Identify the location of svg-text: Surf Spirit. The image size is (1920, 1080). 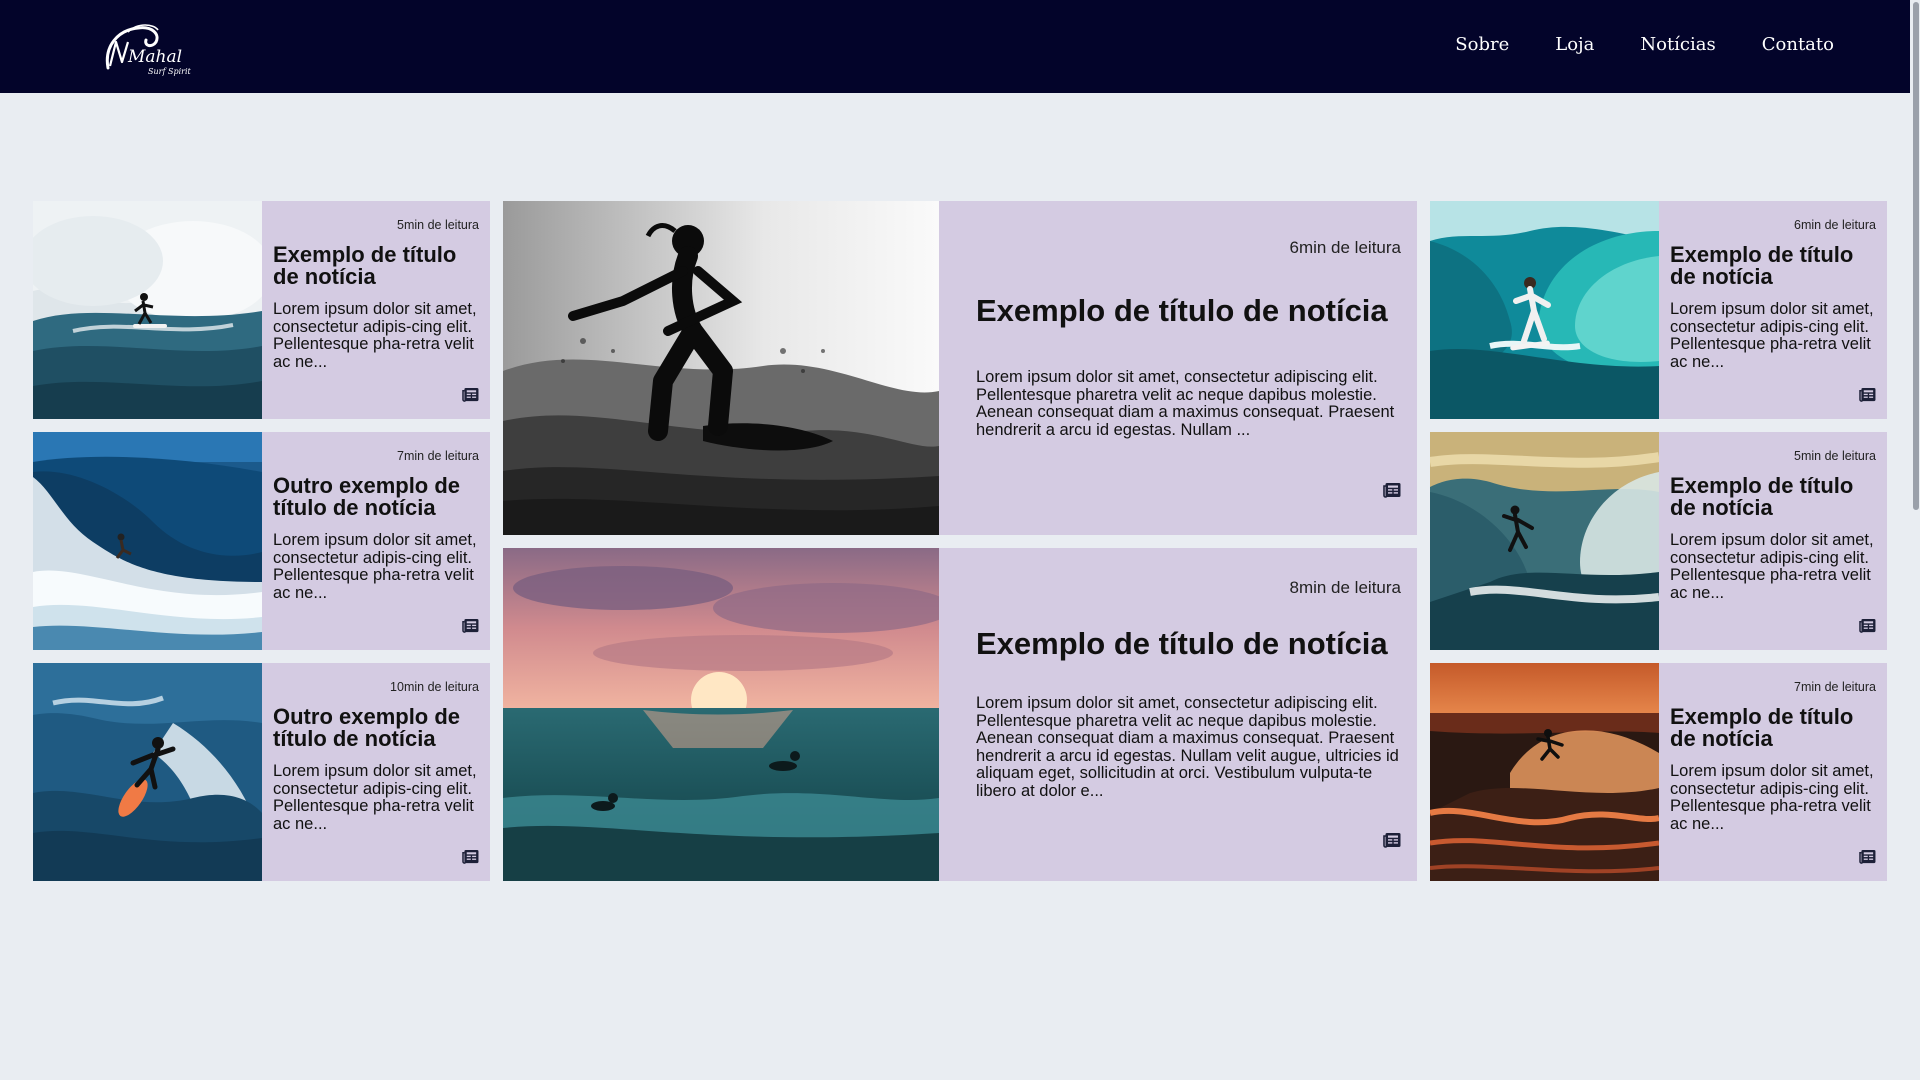
(170, 71).